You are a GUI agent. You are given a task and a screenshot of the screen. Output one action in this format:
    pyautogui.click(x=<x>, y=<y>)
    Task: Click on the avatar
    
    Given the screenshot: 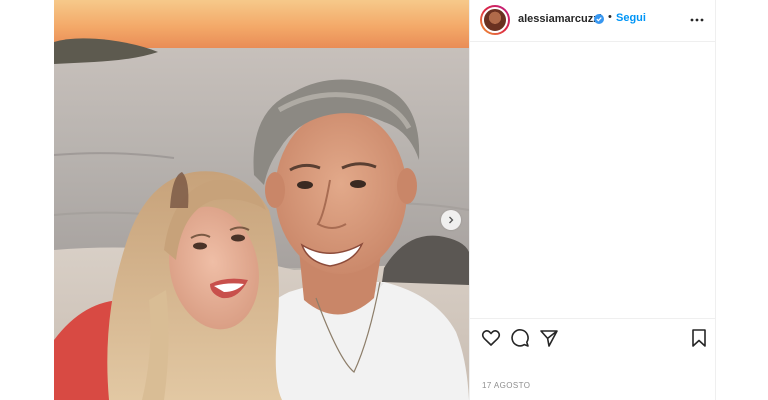 What is the action you would take?
    pyautogui.click(x=495, y=20)
    